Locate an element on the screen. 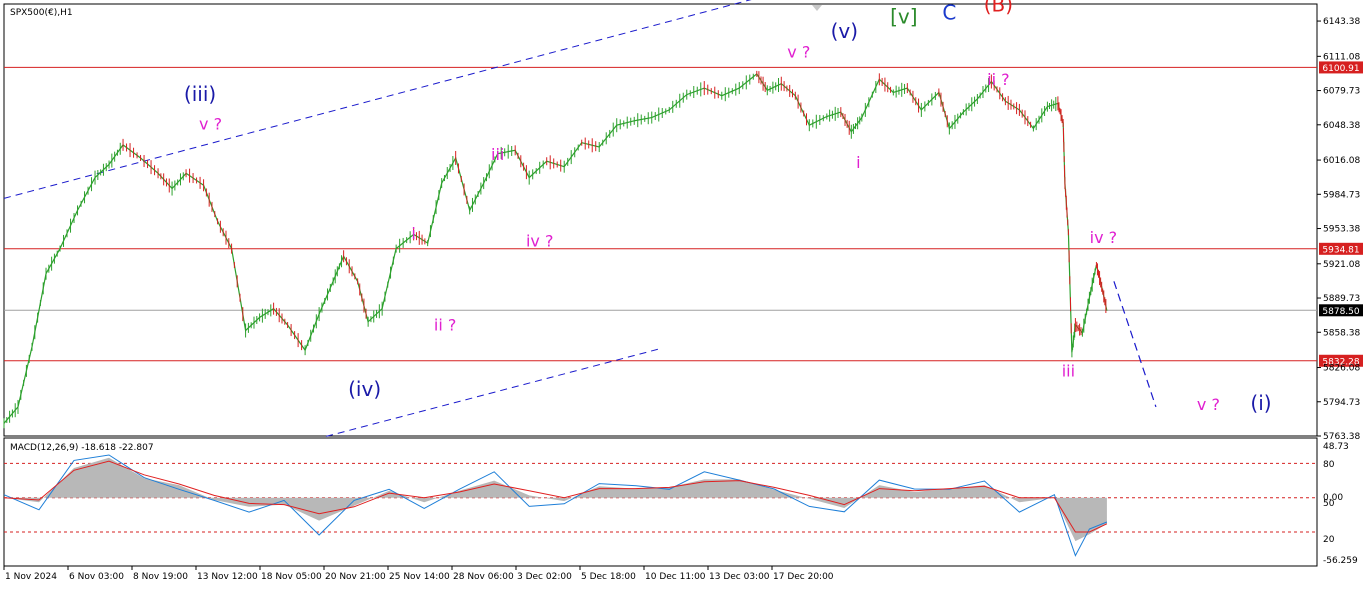 The width and height of the screenshot is (1366, 592). wave-label: [v] is located at coordinates (903, 17).